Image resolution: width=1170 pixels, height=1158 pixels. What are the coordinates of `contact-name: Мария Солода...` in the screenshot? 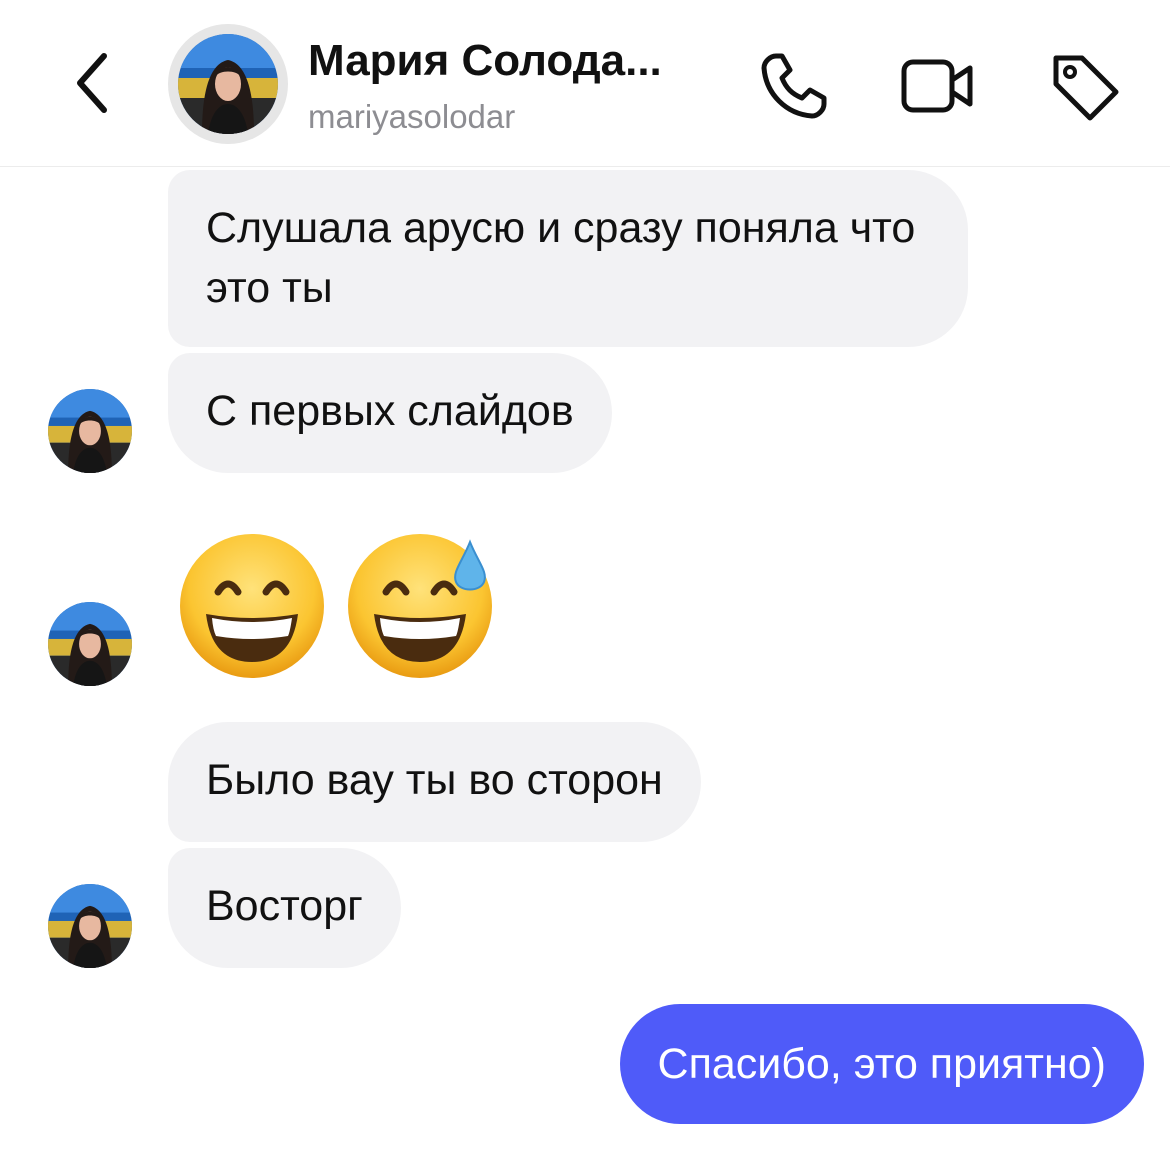 It's located at (485, 61).